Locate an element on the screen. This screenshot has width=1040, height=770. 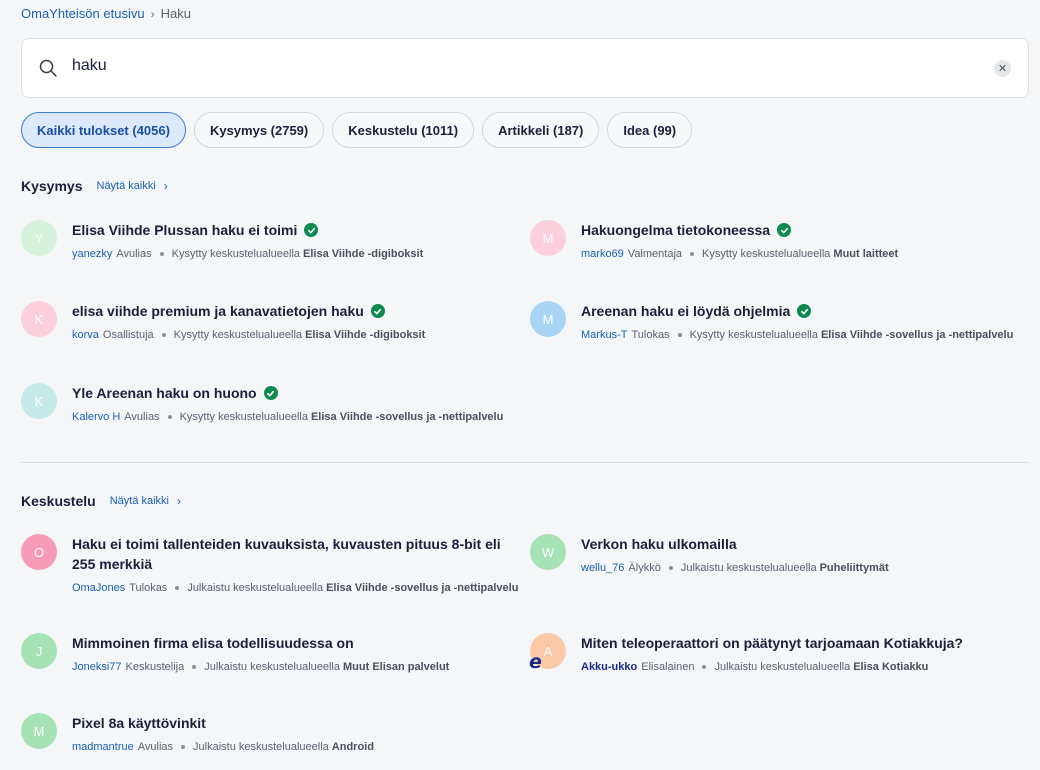
board-link: Elisa Kotiakku is located at coordinates (890, 667).